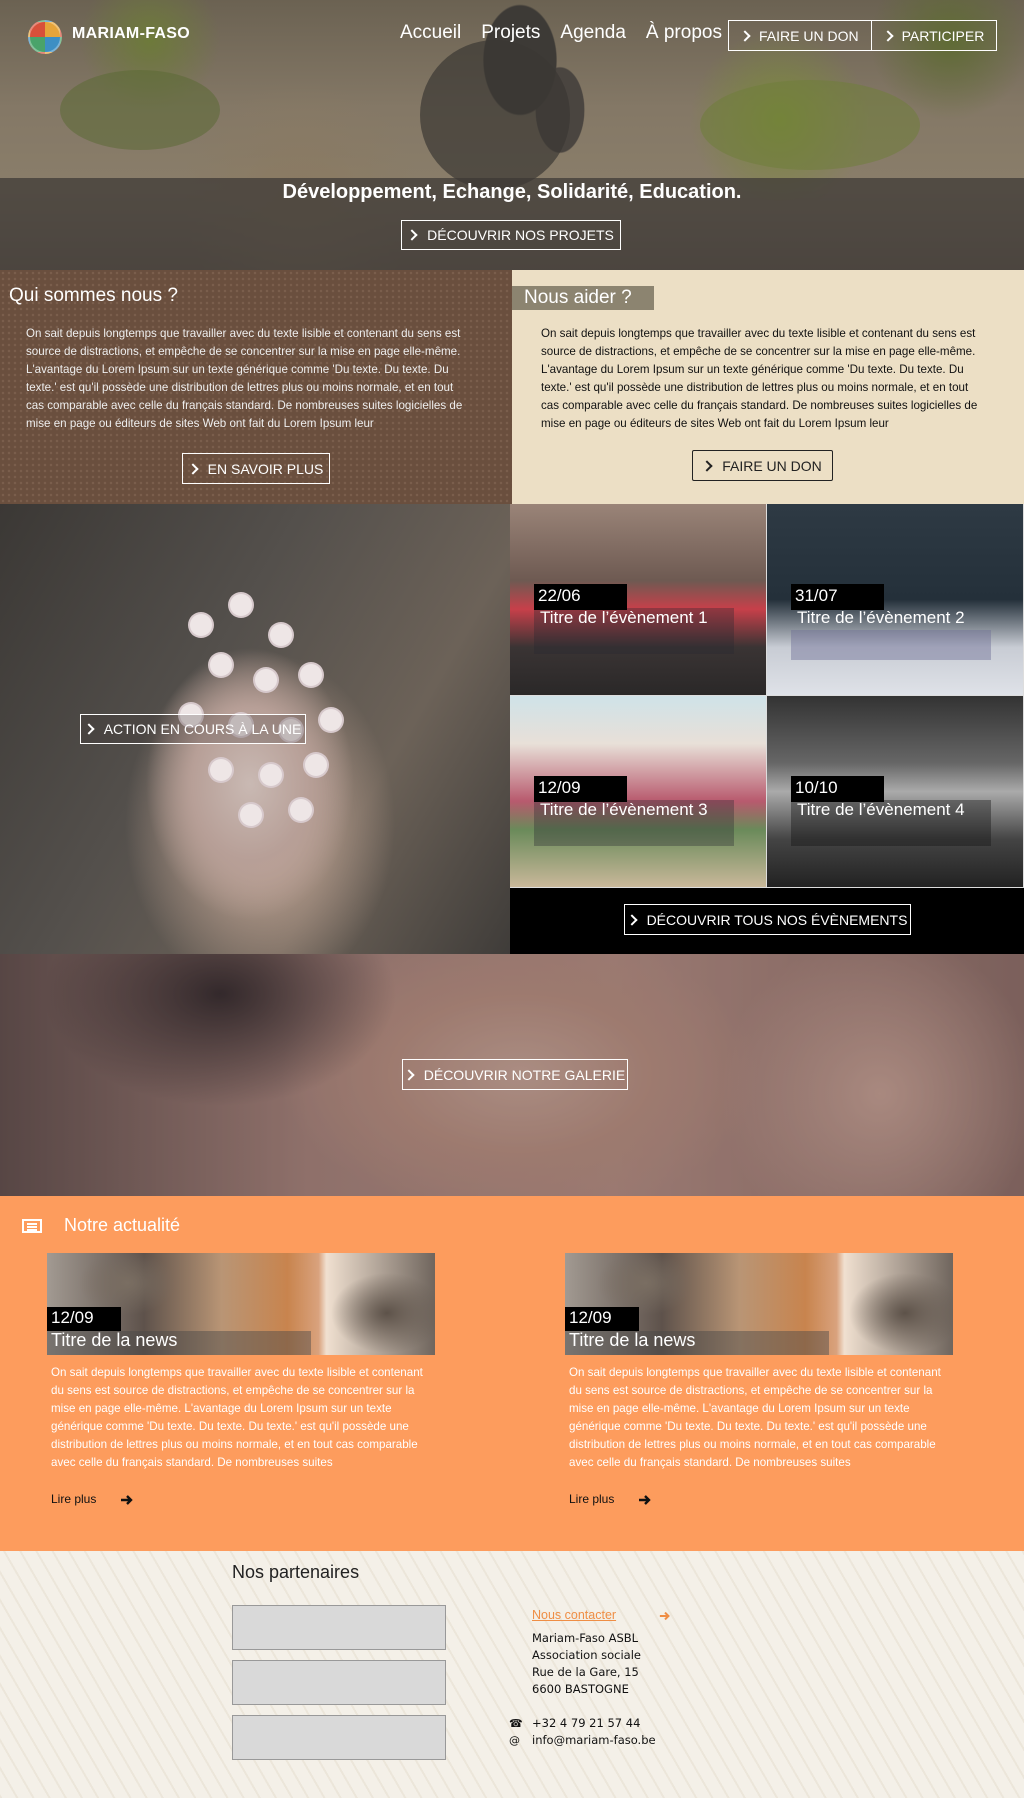  Describe the element at coordinates (574, 1615) in the screenshot. I see `contact-link: Nous contacter` at that location.